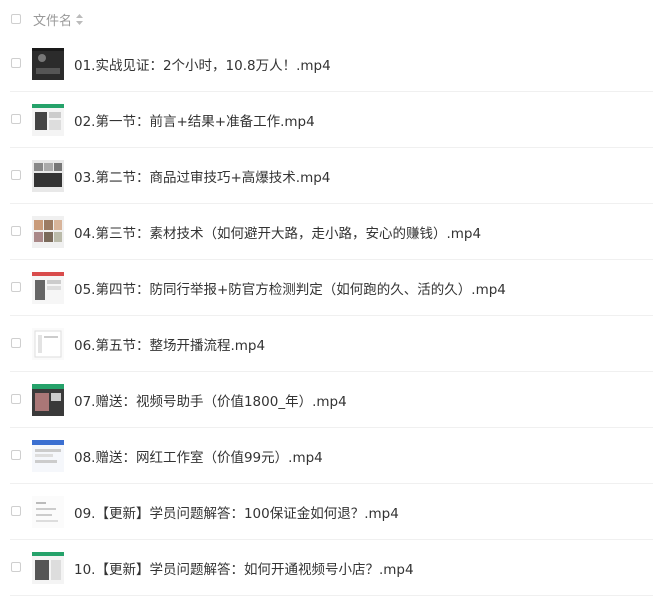 The height and width of the screenshot is (600, 653). I want to click on file-row: 09.【更新】学员问题解答：100保证金如何退？.mp4, so click(326, 512).